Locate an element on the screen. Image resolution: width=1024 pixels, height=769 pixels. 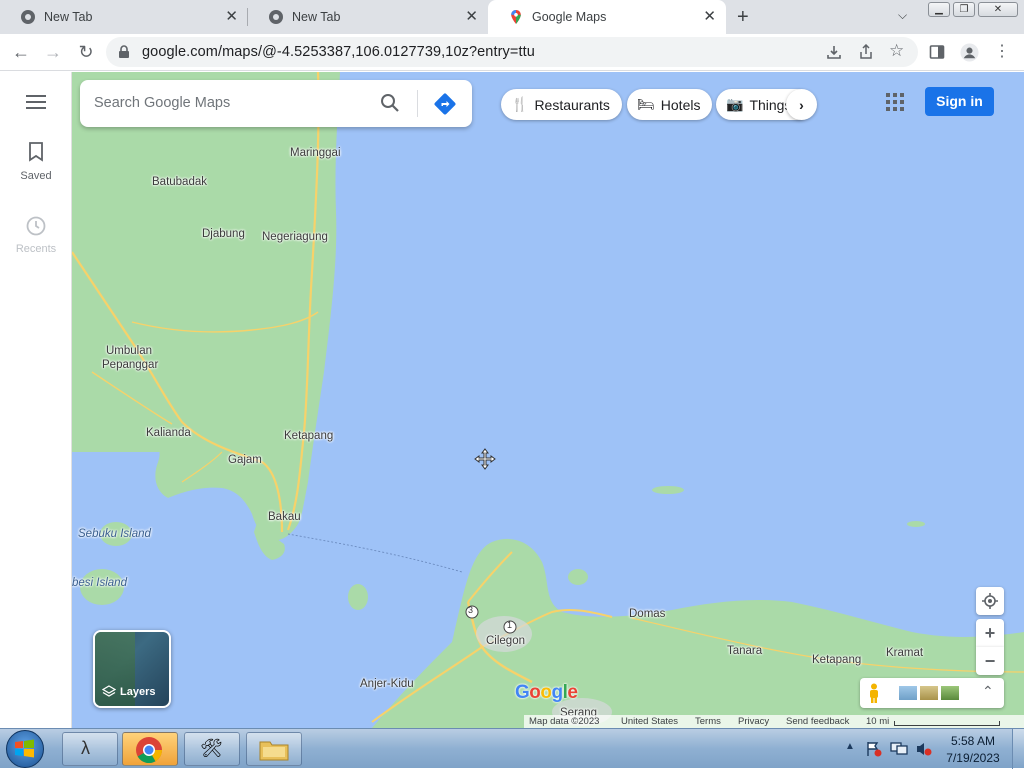
recents-button: Recents is located at coordinates (36, 235).